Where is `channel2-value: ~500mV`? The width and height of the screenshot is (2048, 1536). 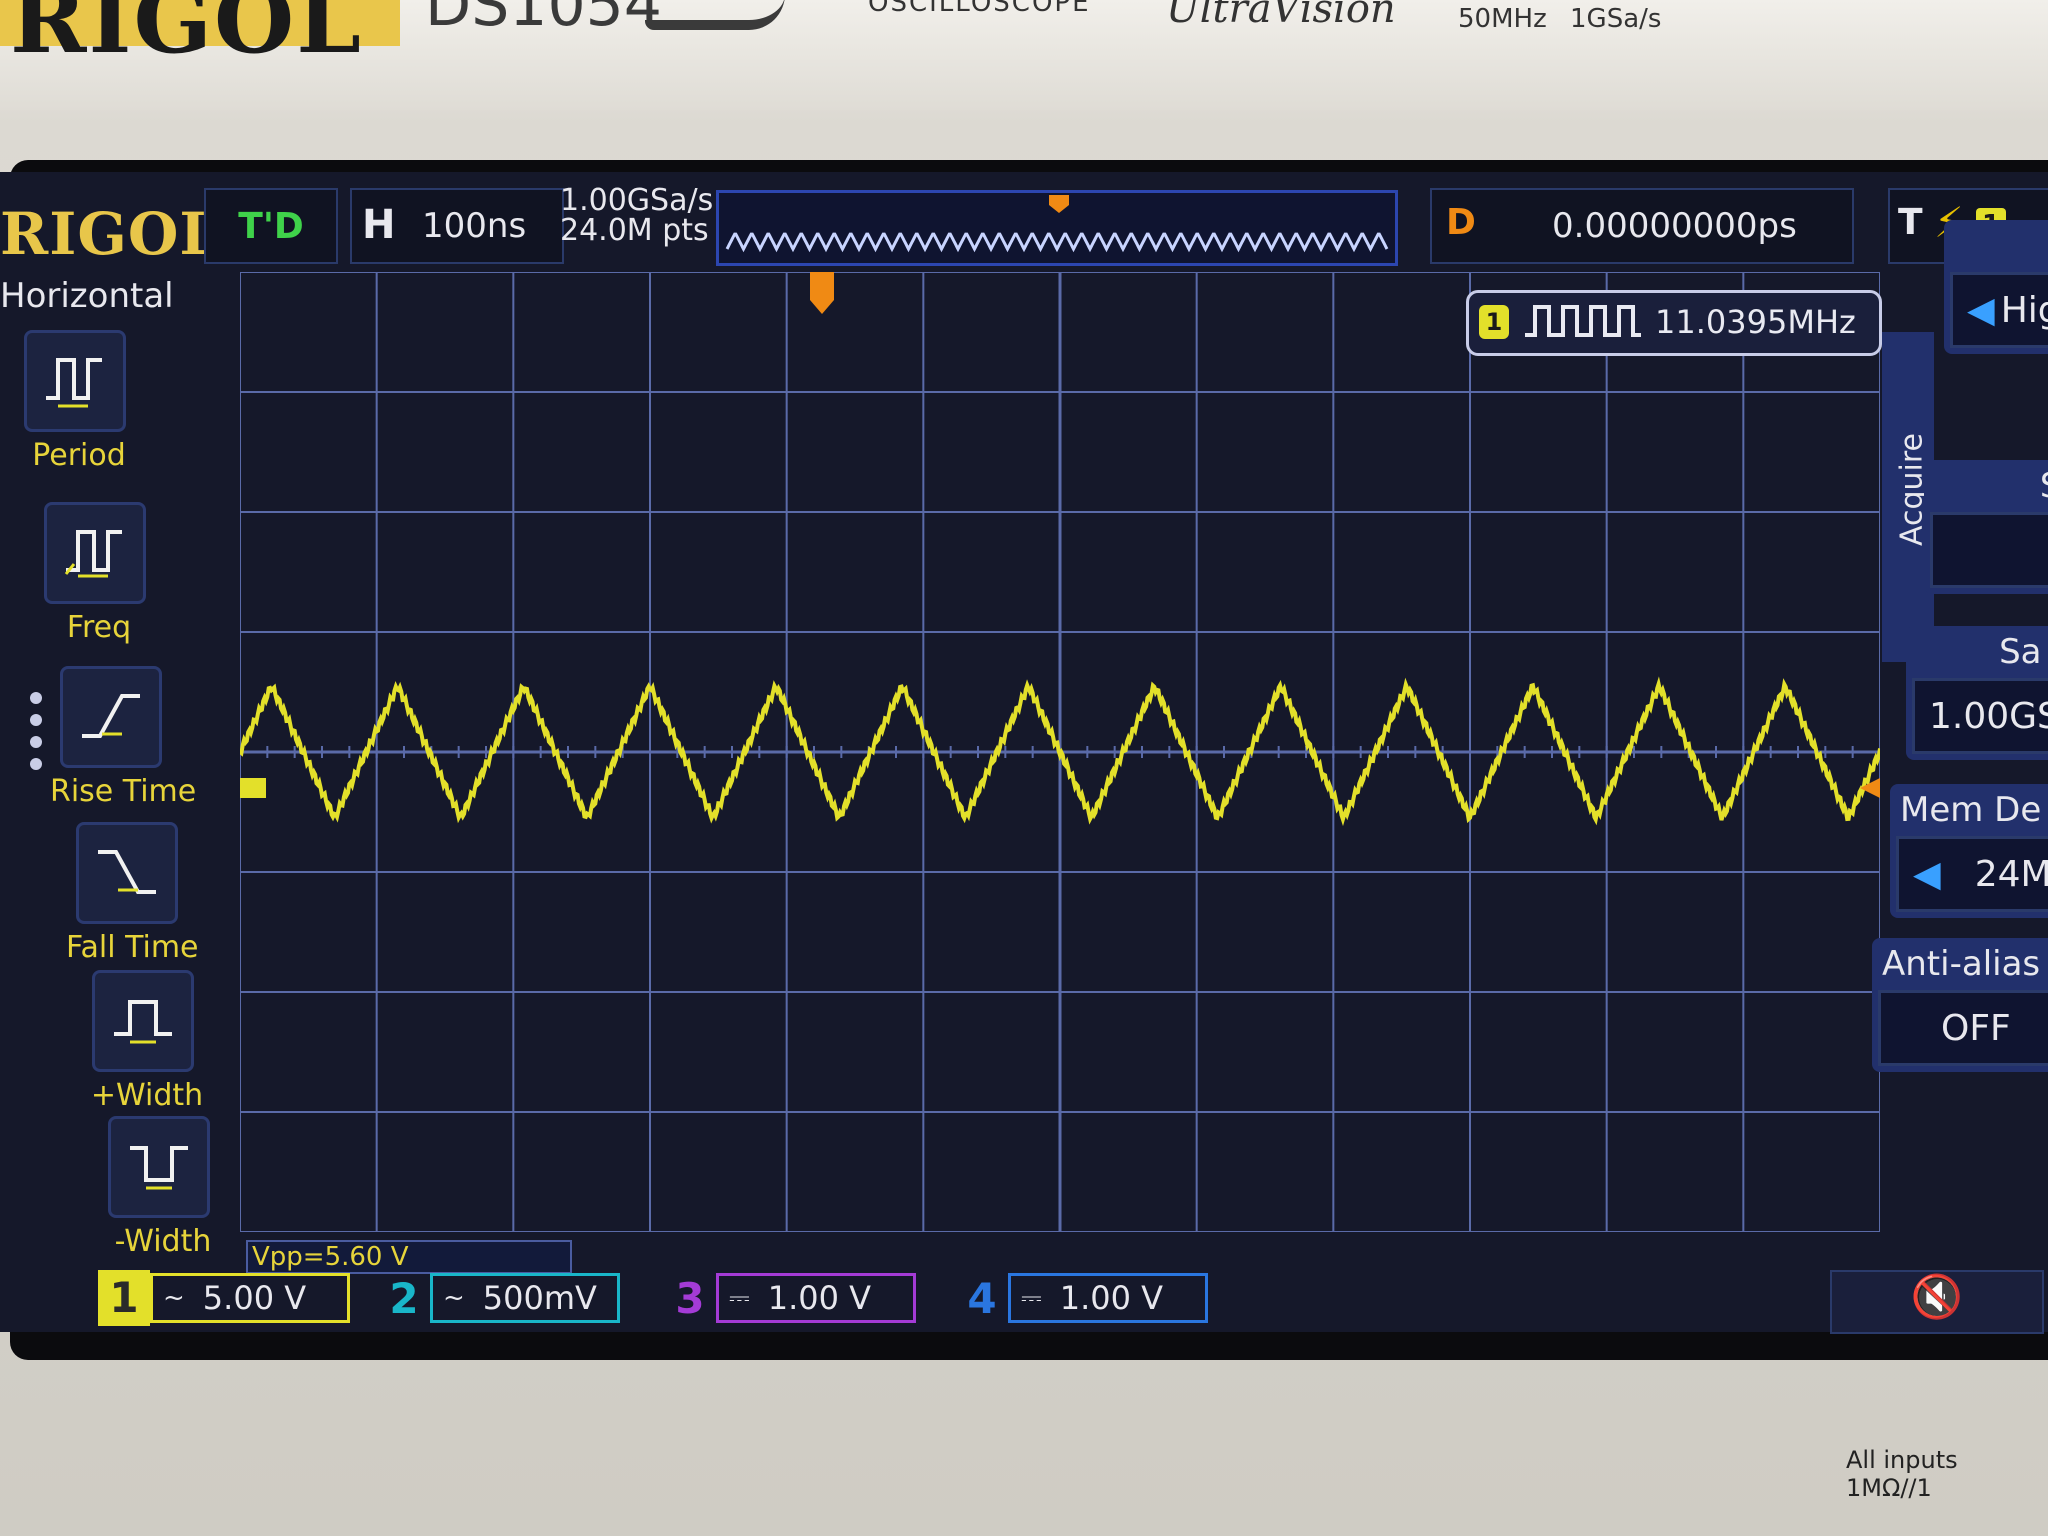
channel2-value: ~500mV is located at coordinates (525, 1298).